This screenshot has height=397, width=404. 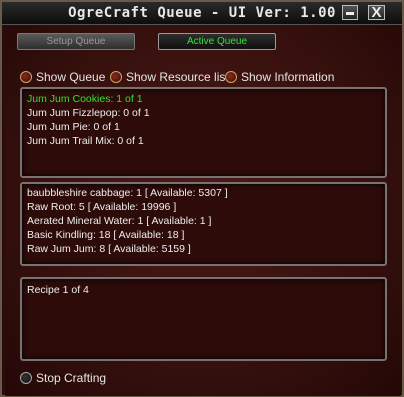 I want to click on option-label: Show Information, so click(x=288, y=77).